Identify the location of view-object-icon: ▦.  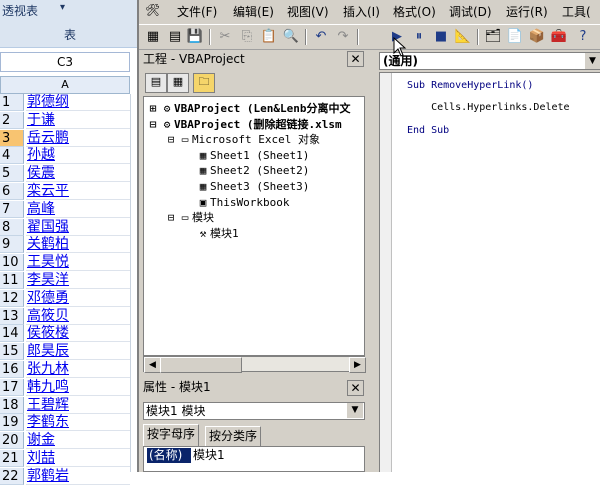
(178, 83).